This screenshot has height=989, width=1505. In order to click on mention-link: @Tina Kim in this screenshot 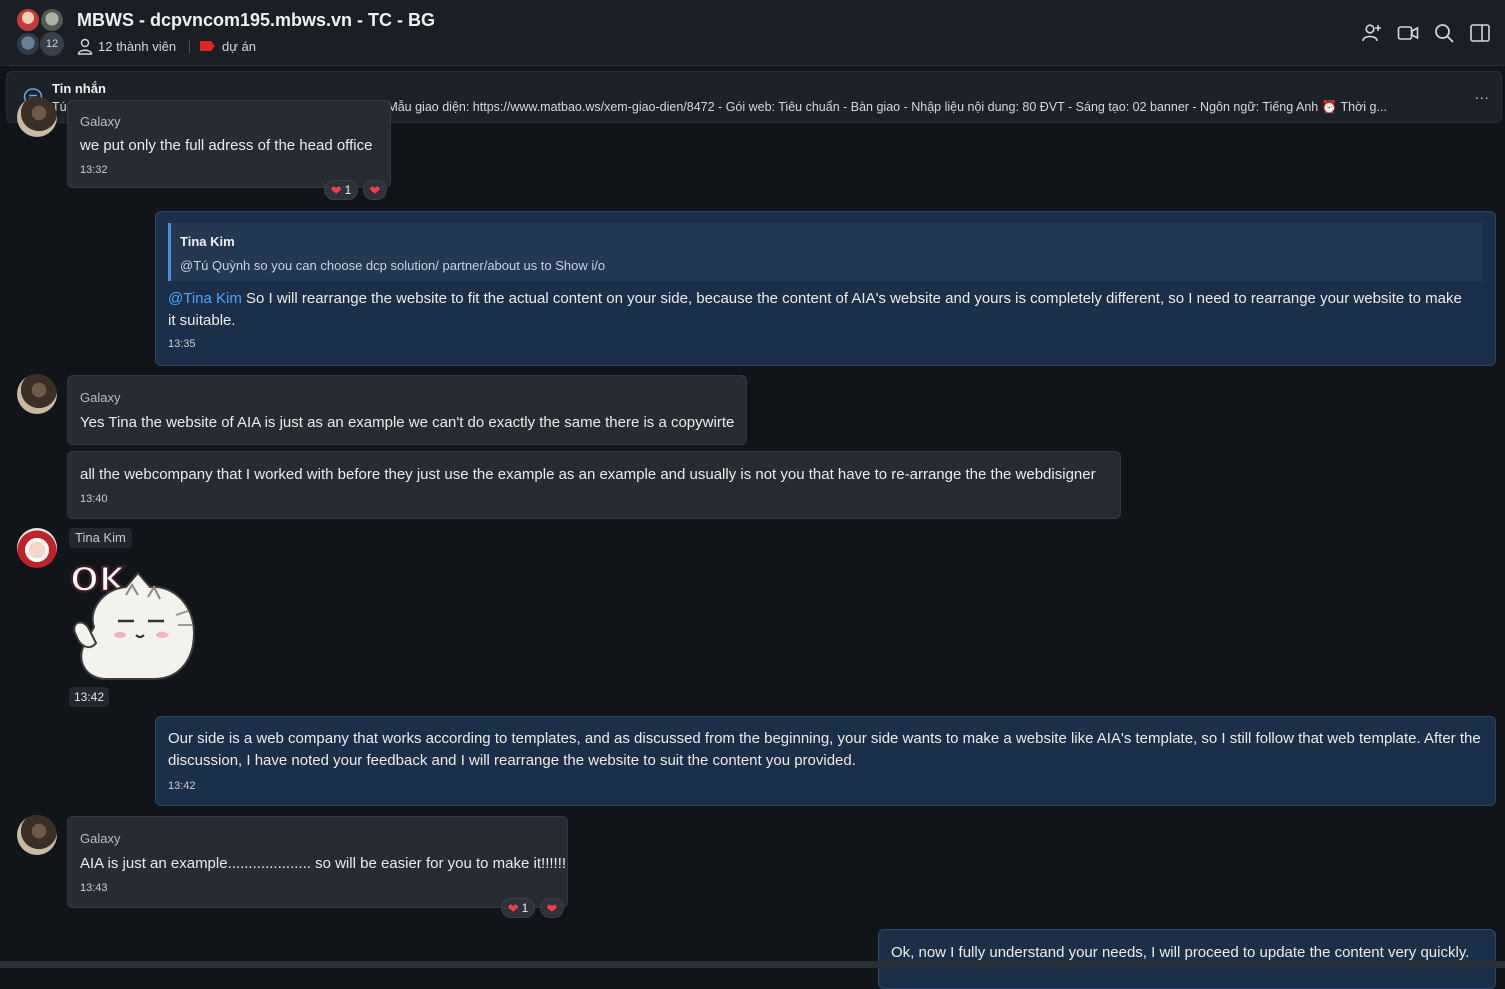, I will do `click(205, 298)`.